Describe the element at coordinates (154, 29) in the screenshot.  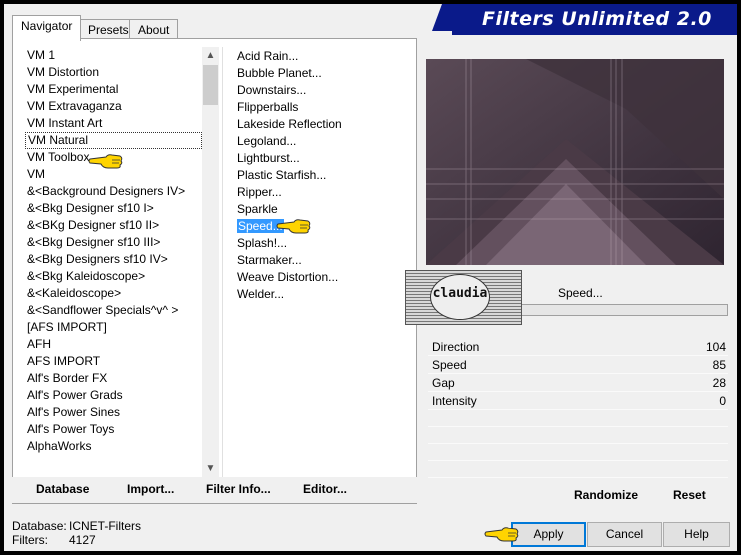
I see `tab-about: About` at that location.